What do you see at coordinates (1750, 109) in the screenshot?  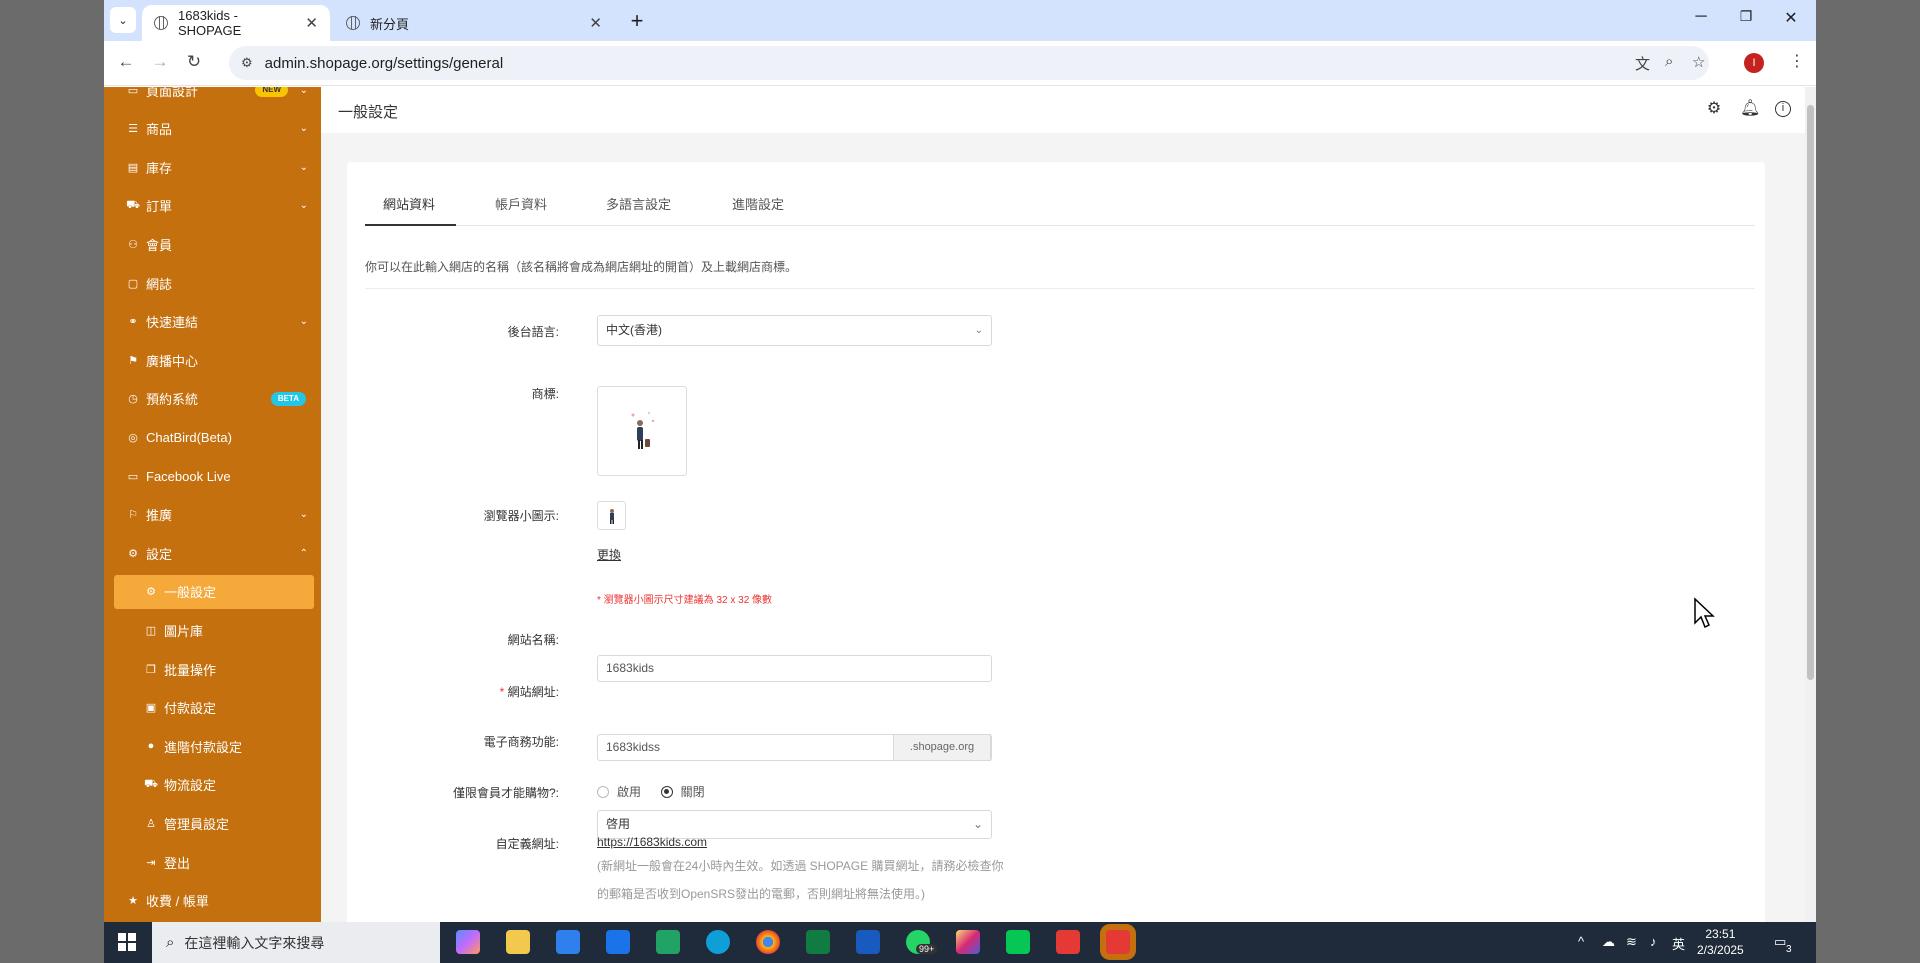 I see `bell-icon: 🔔︎` at bounding box center [1750, 109].